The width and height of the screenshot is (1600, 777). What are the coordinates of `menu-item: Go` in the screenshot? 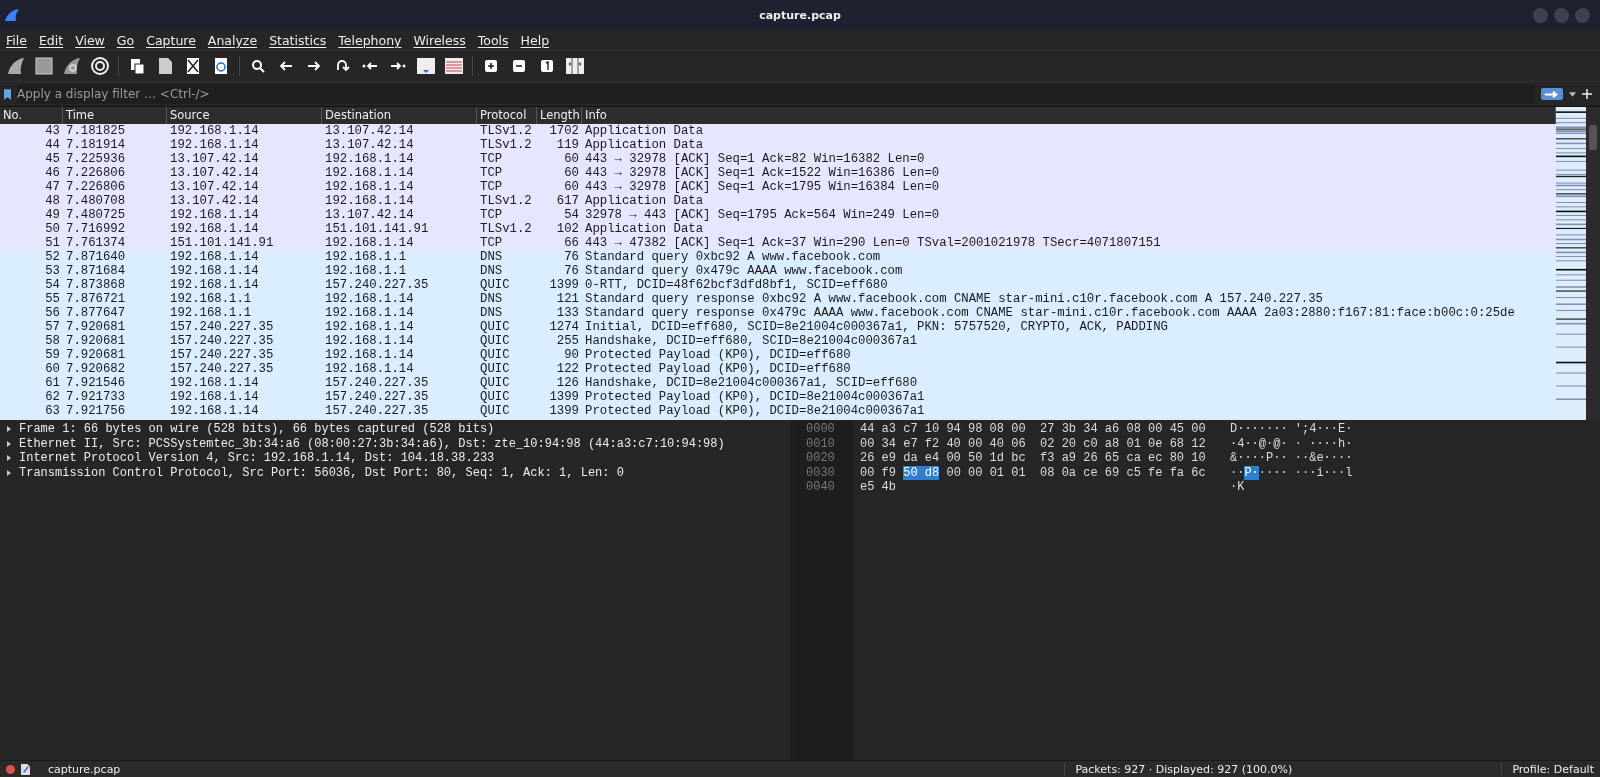 It's located at (125, 40).